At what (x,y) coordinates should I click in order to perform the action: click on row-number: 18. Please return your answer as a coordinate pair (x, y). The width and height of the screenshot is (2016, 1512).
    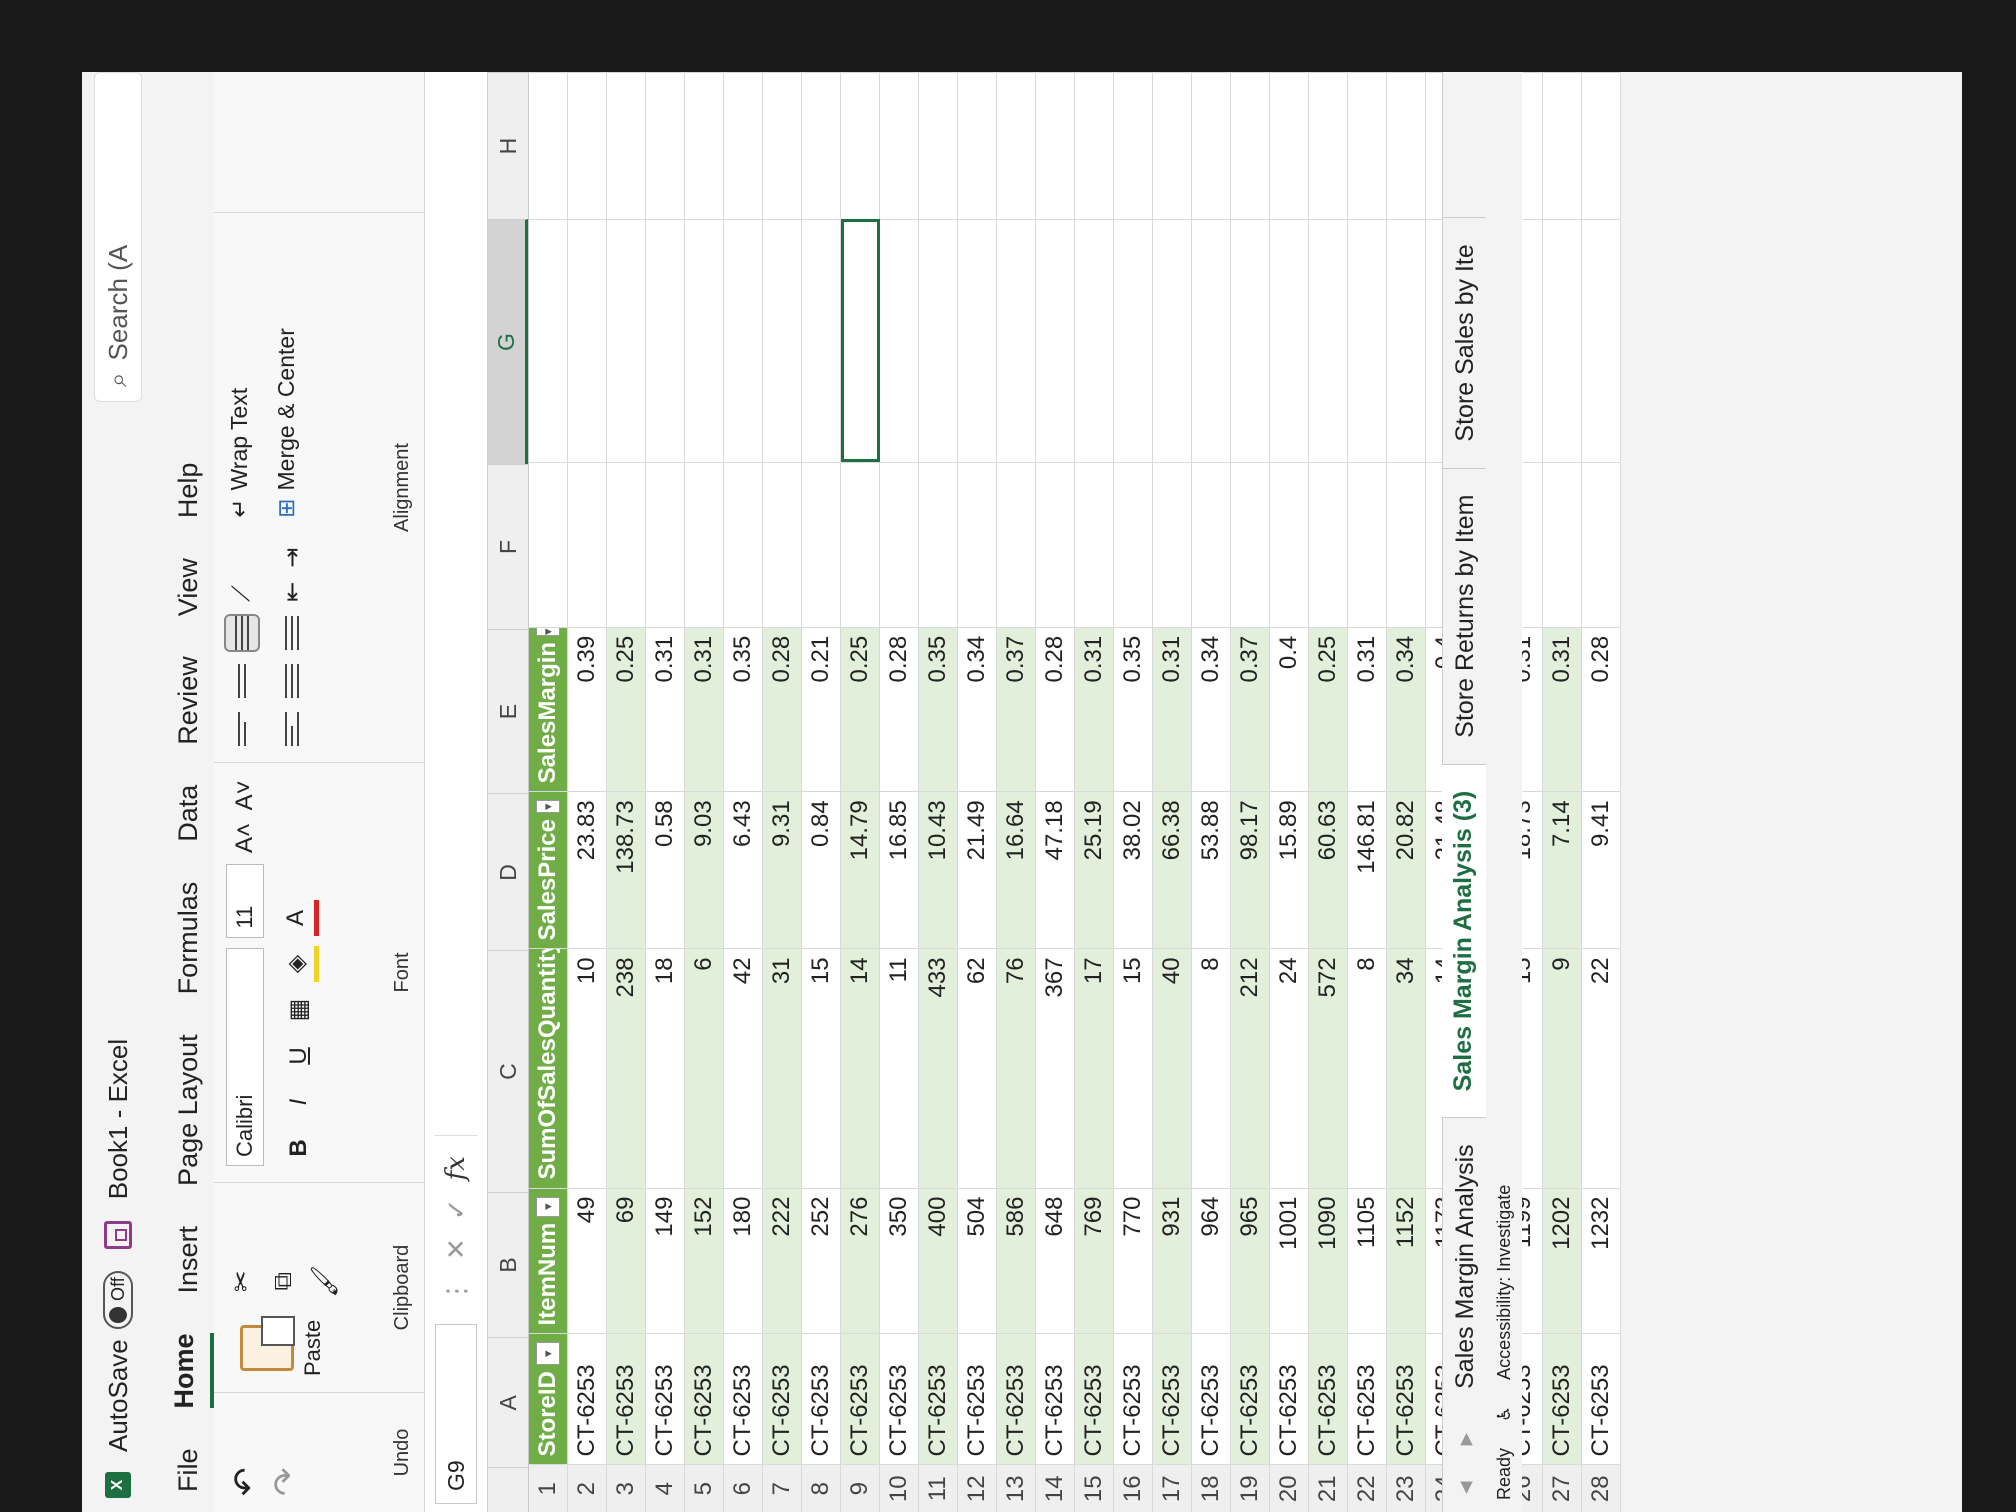
    Looking at the image, I should click on (1211, 1488).